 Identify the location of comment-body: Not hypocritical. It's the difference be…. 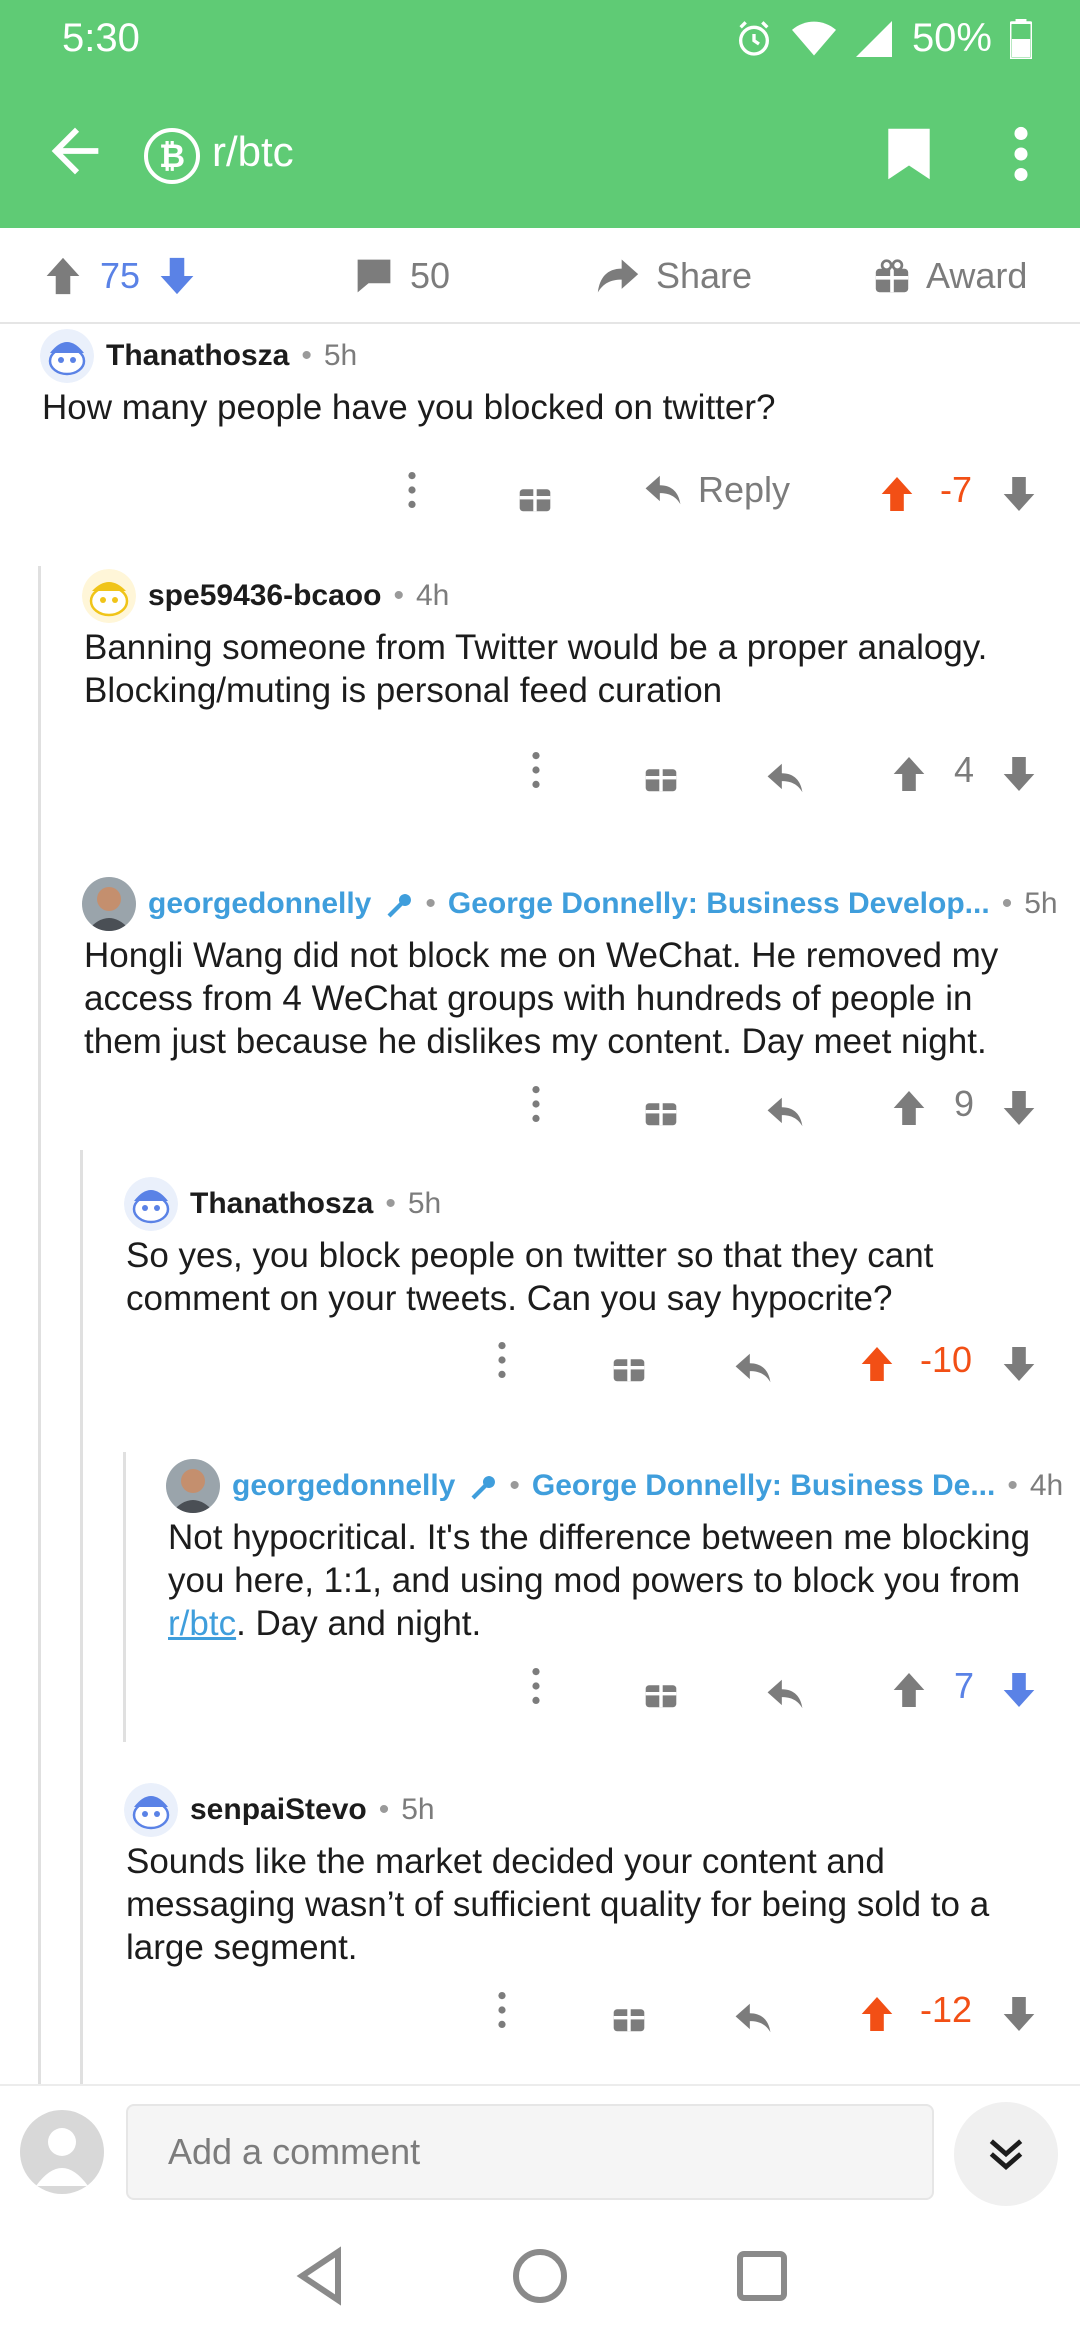
(613, 1580).